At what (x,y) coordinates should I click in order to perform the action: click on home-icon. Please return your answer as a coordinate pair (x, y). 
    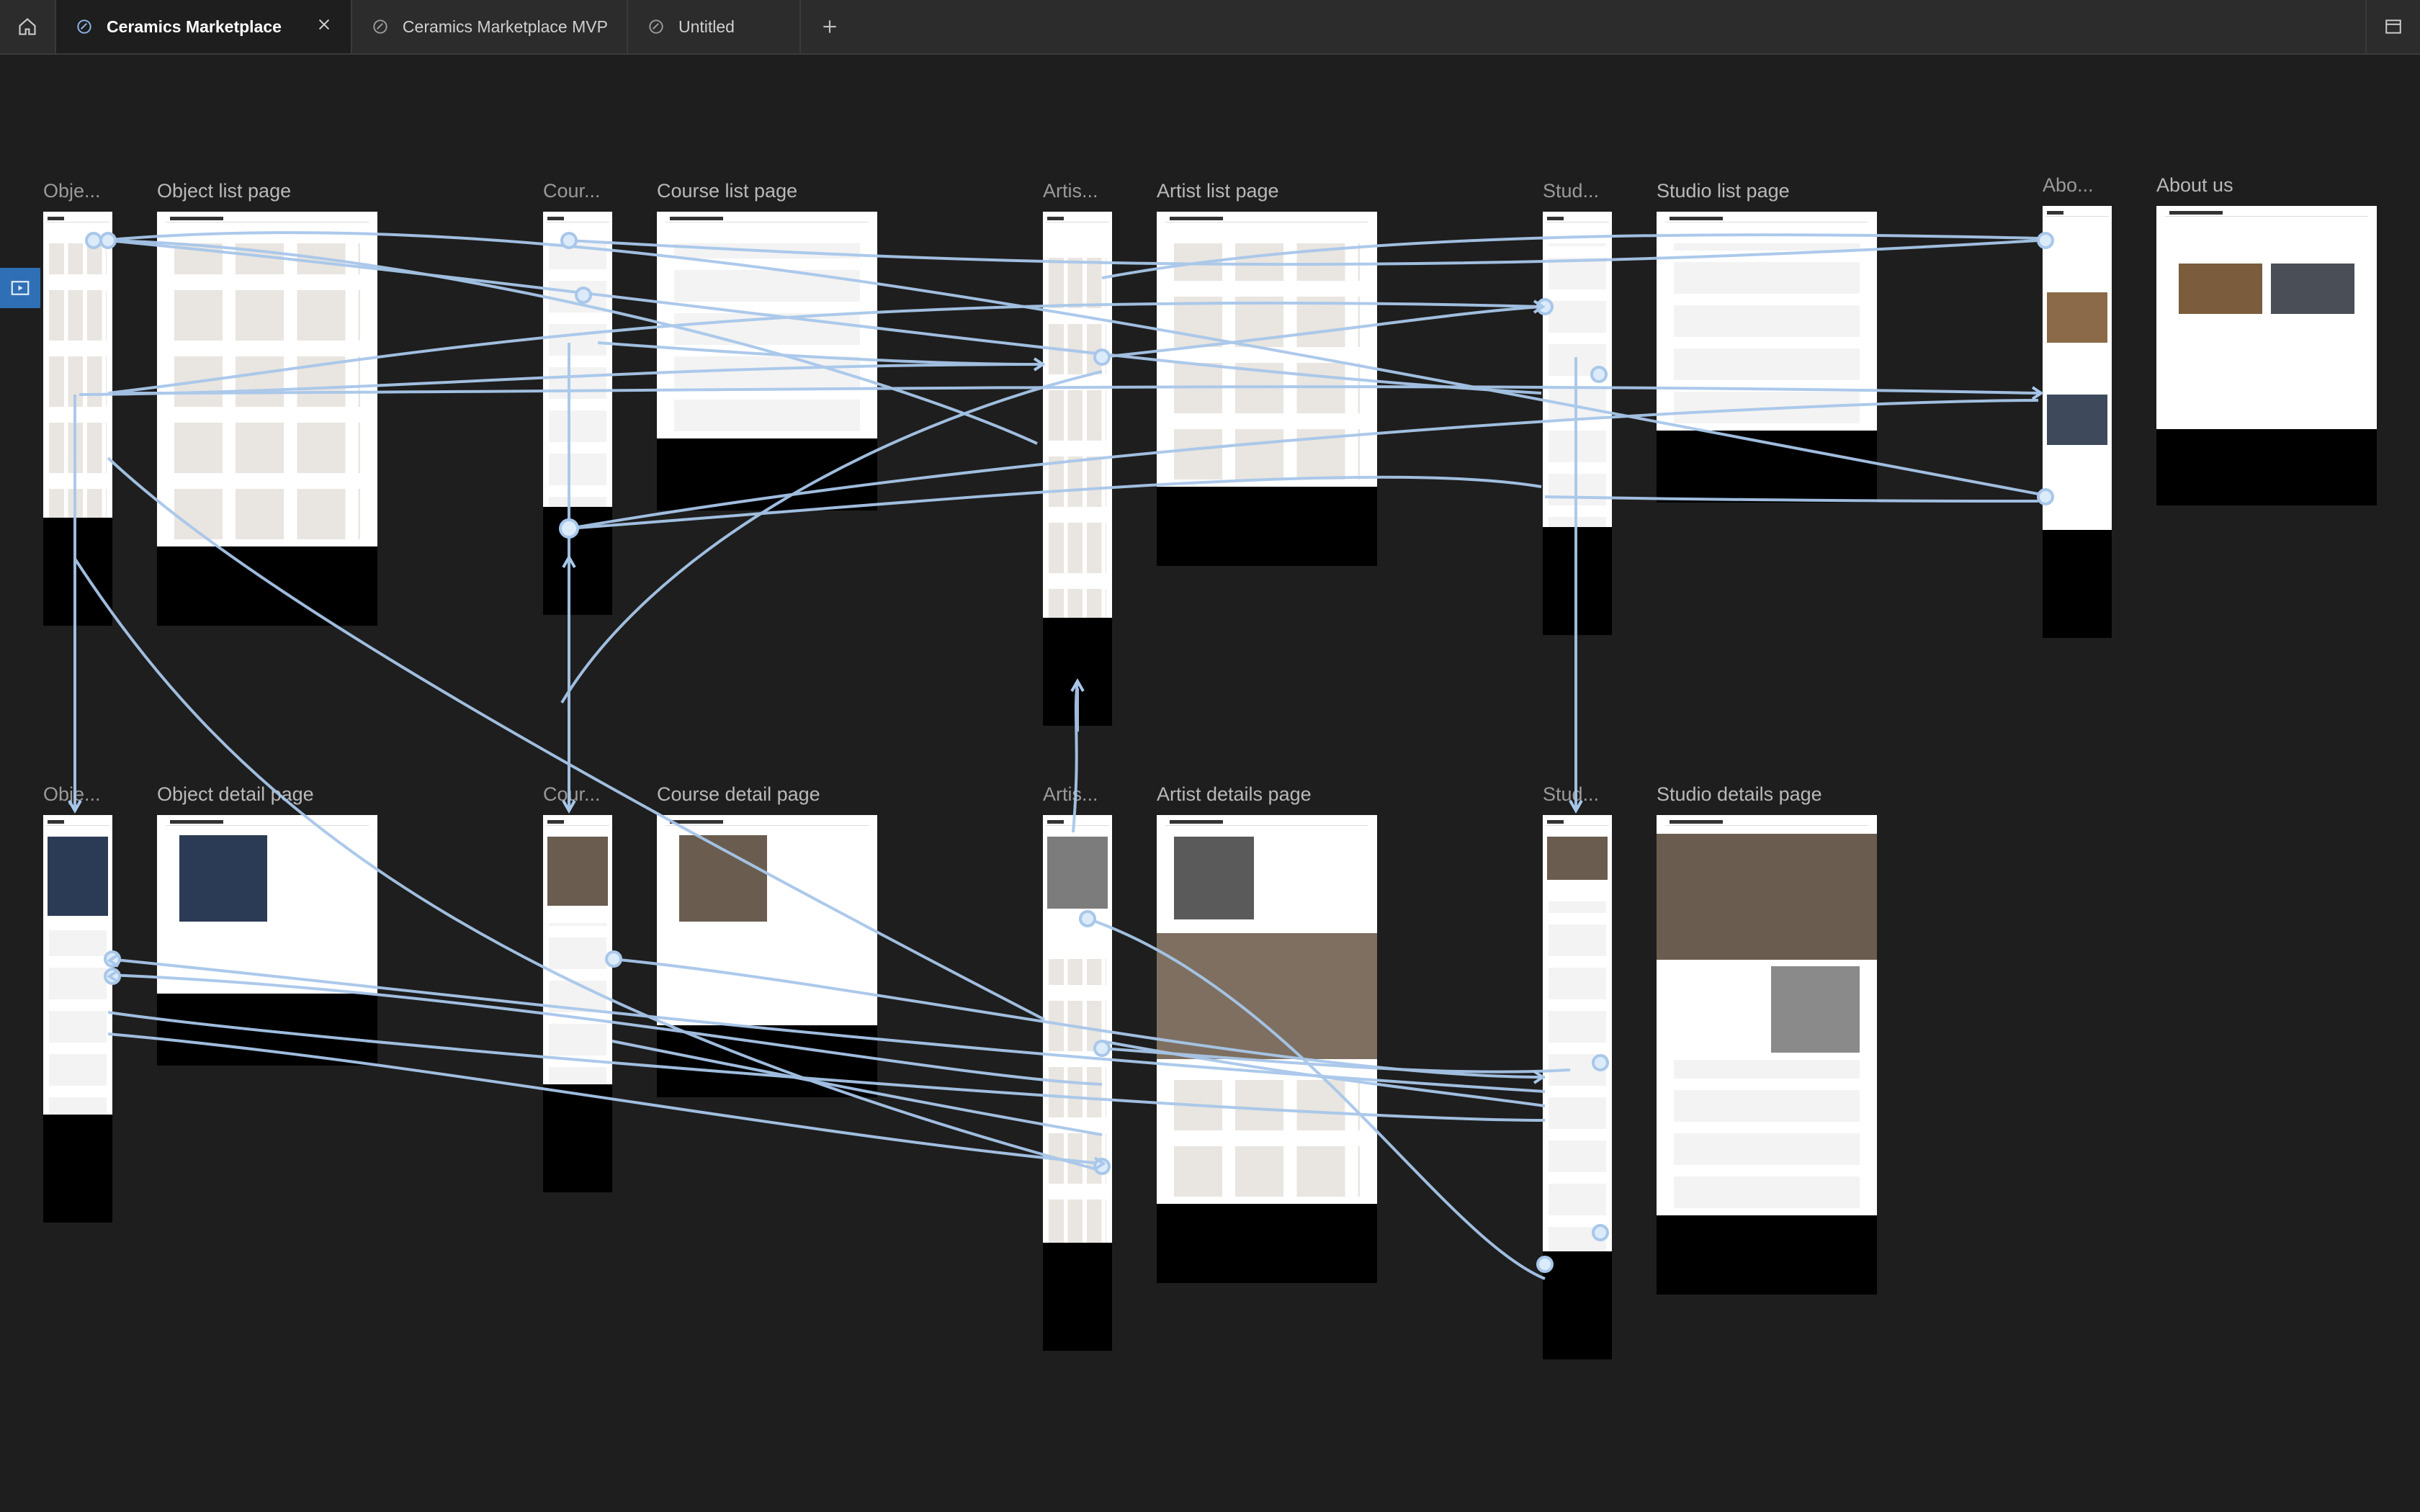
    Looking at the image, I should click on (27, 26).